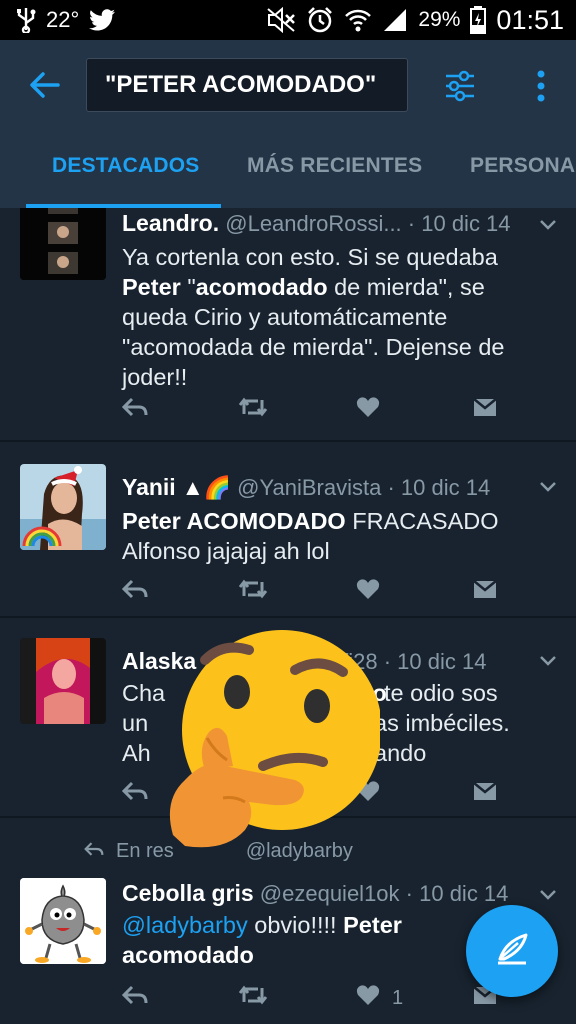 The image size is (576, 1024). Describe the element at coordinates (206, 487) in the screenshot. I see `name-emoji: ▲🌈` at that location.